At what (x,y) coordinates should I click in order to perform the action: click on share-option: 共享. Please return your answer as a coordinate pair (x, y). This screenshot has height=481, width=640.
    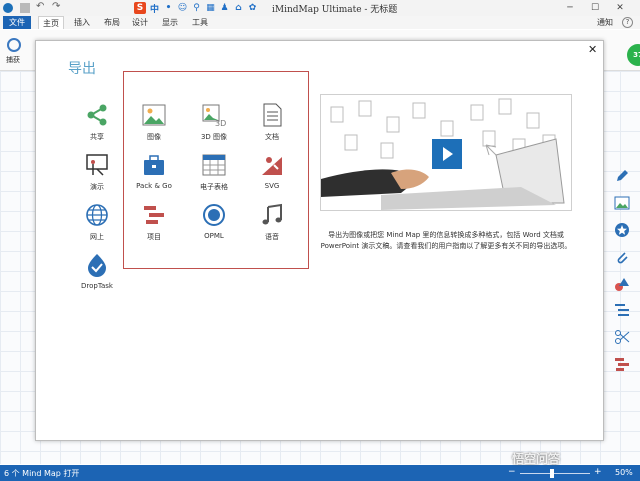
    Looking at the image, I should click on (97, 122).